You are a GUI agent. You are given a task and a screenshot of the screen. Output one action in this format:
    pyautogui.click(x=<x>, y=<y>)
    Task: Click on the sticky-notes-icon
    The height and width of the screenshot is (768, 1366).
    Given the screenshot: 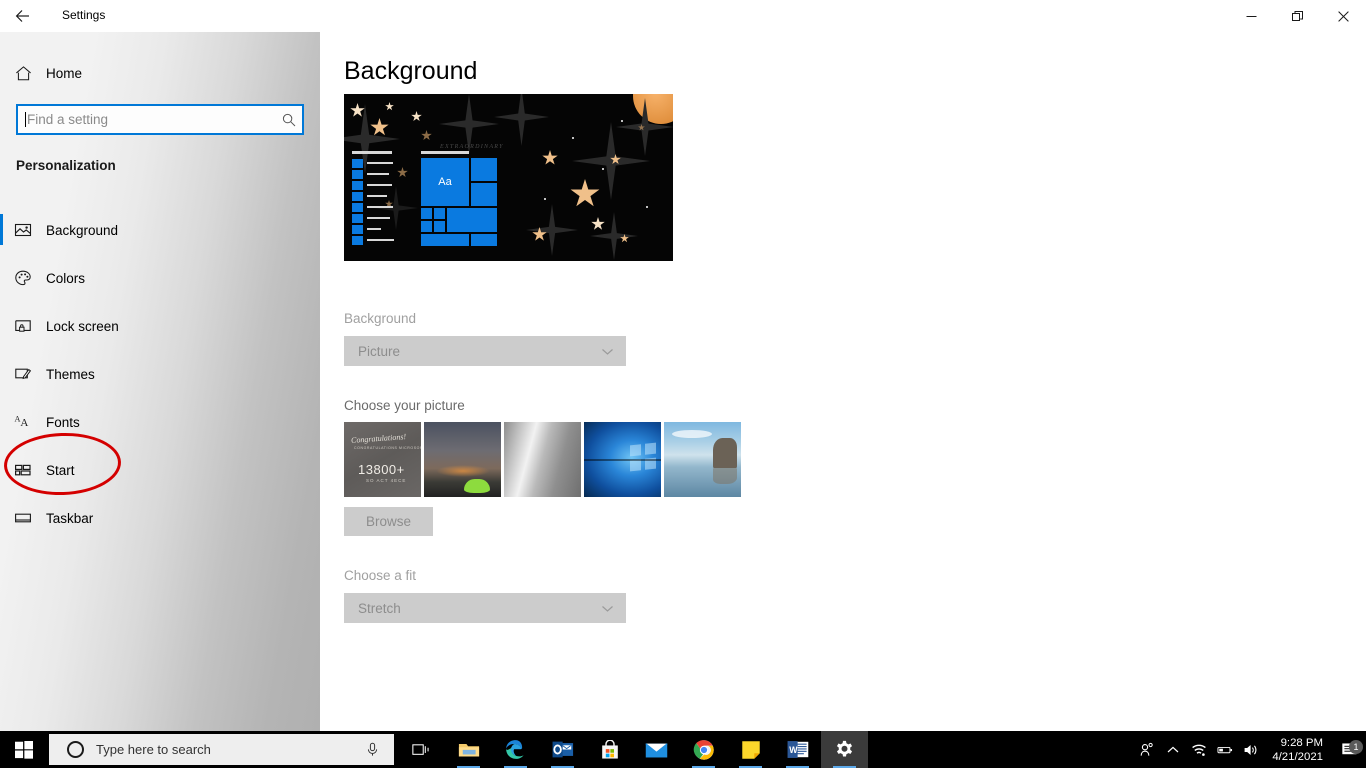 What is the action you would take?
    pyautogui.click(x=750, y=749)
    